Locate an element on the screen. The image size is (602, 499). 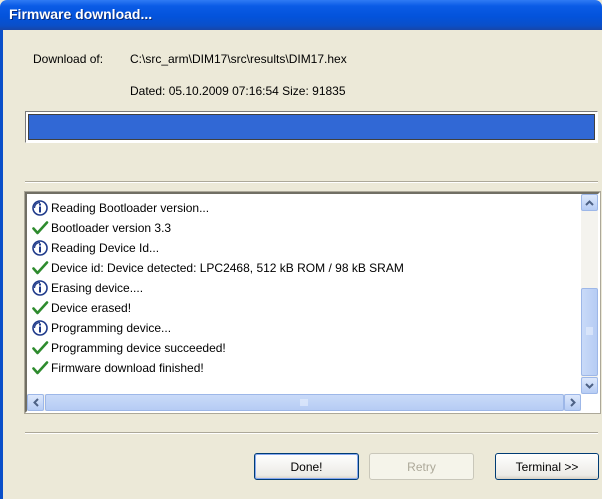
scroll-right-button is located at coordinates (572, 402).